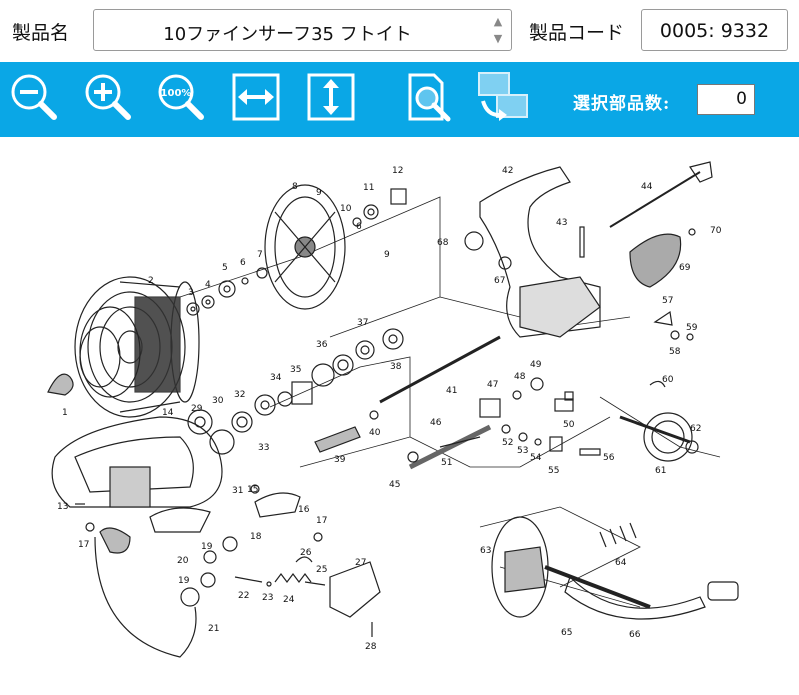 The width and height of the screenshot is (799, 695). I want to click on part-label: 13, so click(62, 507).